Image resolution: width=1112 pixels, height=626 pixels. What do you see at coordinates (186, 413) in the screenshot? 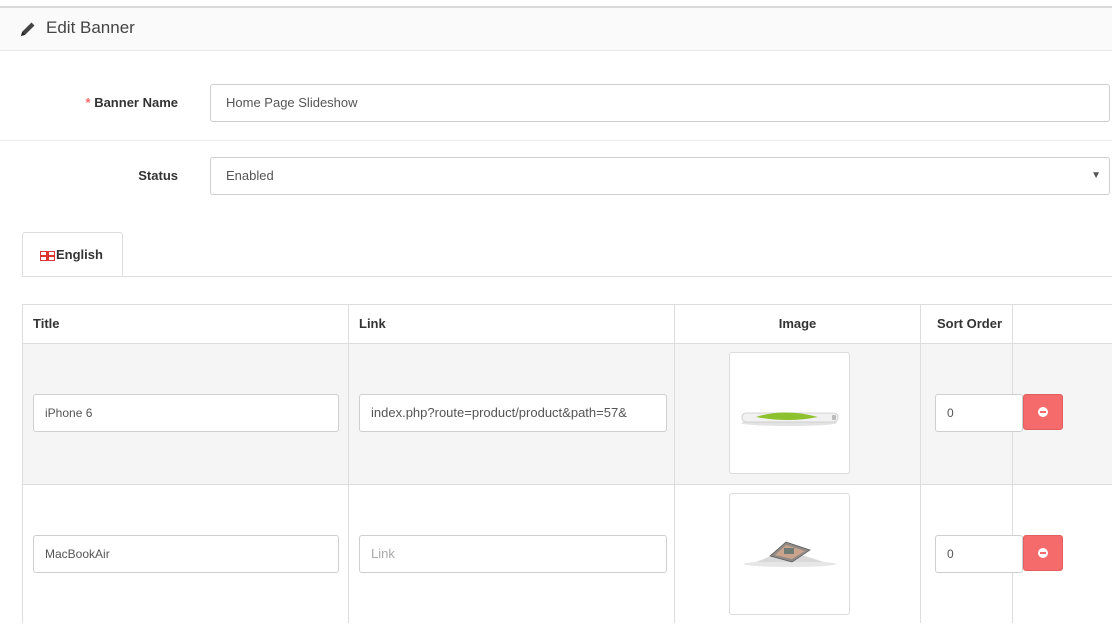
I see `title-input: iPhone 6` at bounding box center [186, 413].